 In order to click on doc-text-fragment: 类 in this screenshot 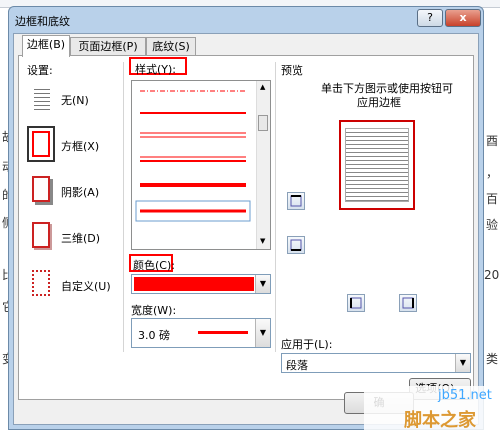, I will do `click(492, 359)`.